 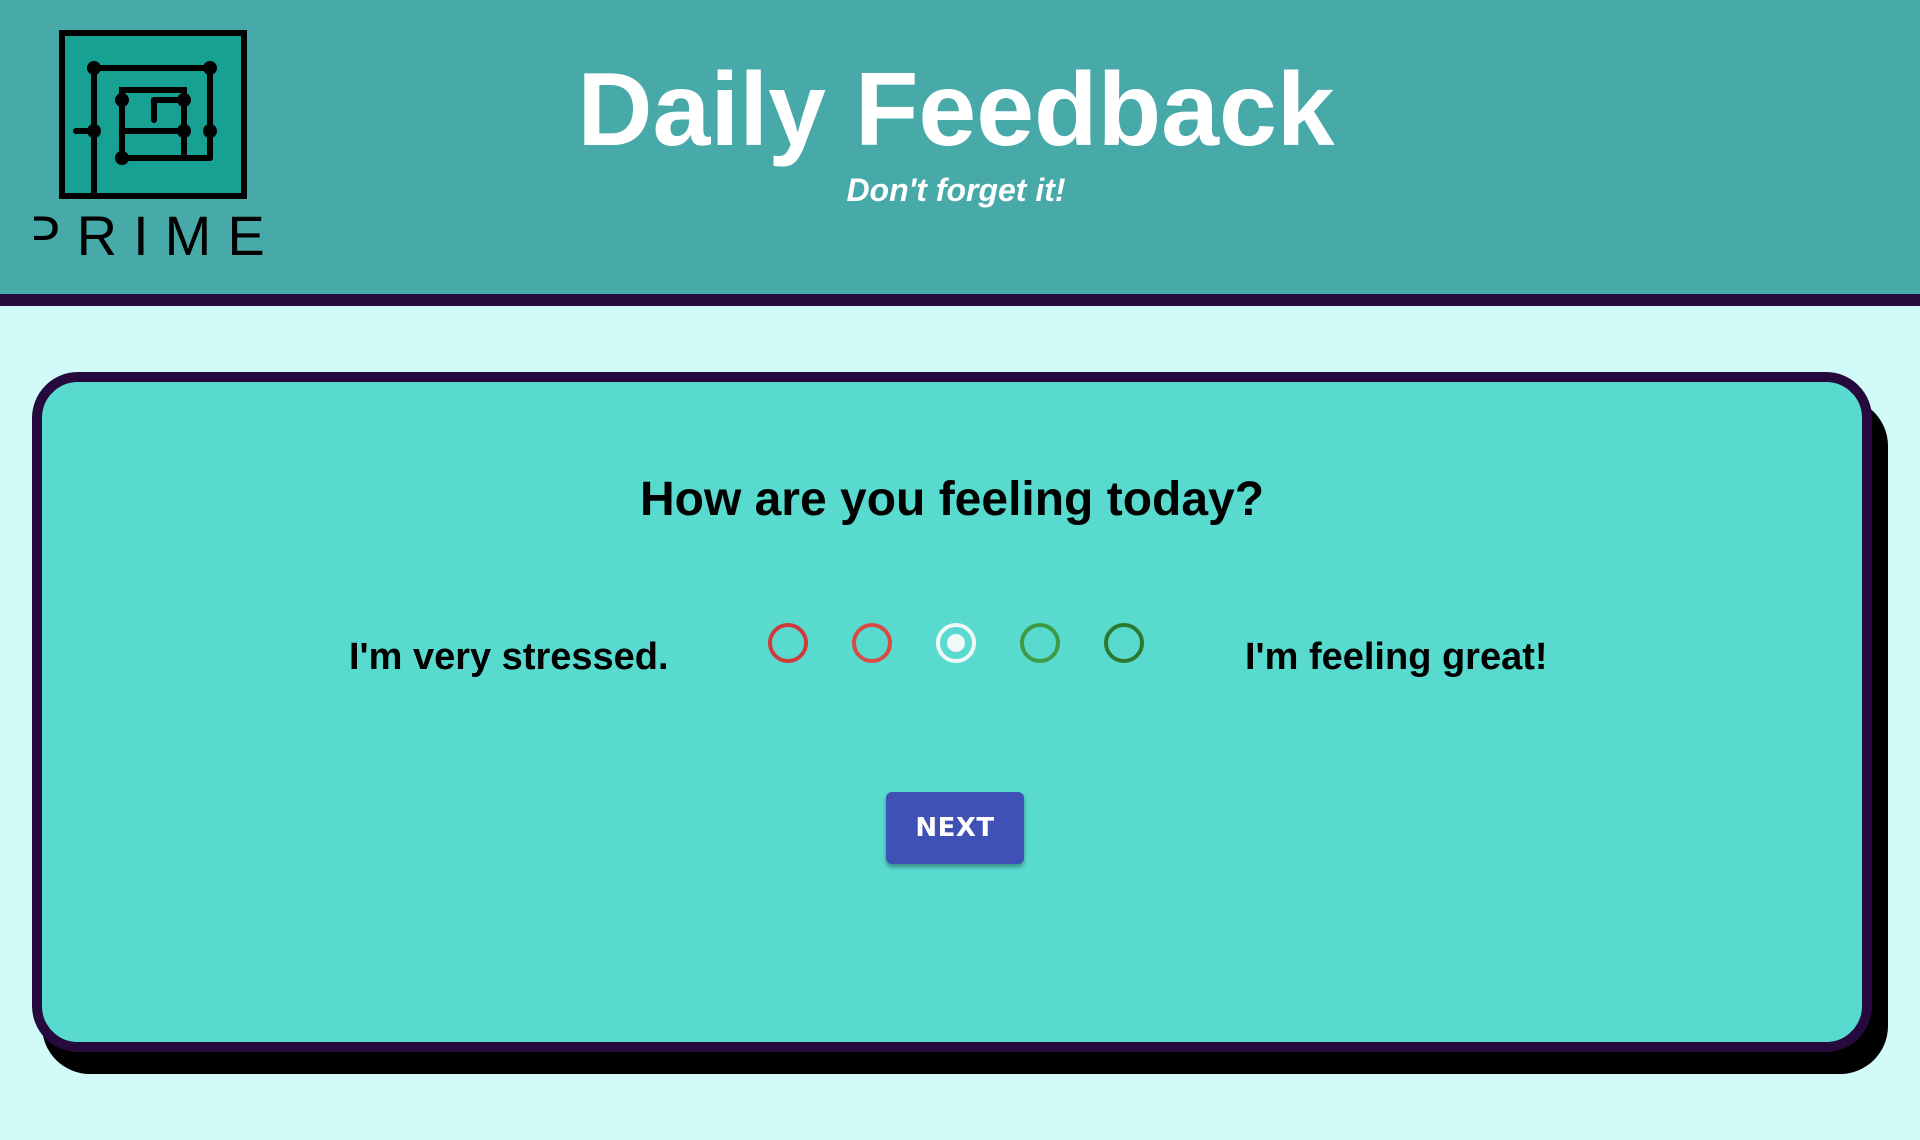 What do you see at coordinates (509, 657) in the screenshot?
I see `scale-label-stressed: I'm very stressed.` at bounding box center [509, 657].